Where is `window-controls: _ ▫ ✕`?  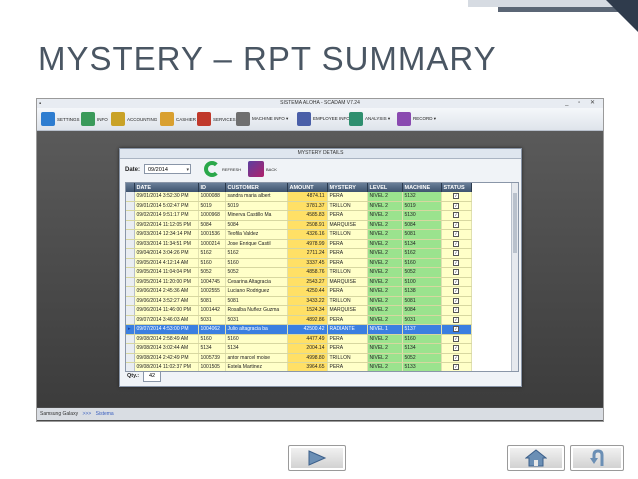
window-controls: _ ▫ ✕ is located at coordinates (582, 103).